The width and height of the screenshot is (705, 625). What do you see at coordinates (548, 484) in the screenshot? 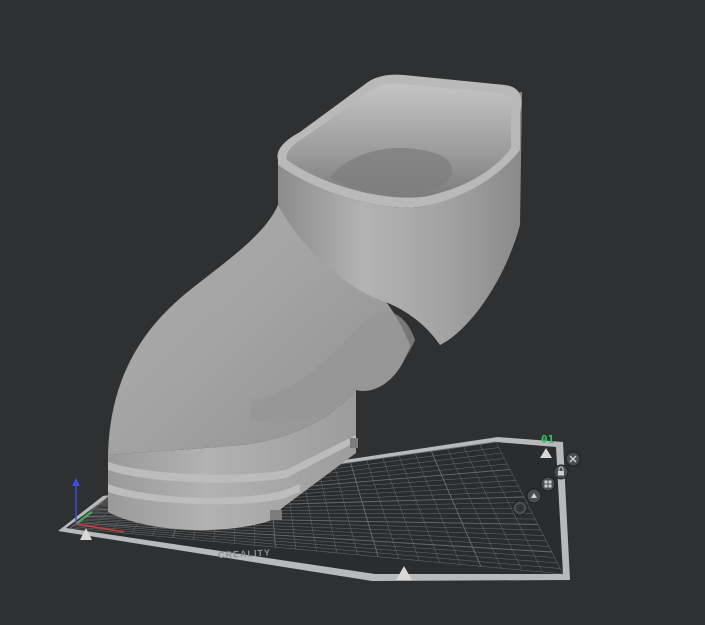
I see `plate-arrange-button` at bounding box center [548, 484].